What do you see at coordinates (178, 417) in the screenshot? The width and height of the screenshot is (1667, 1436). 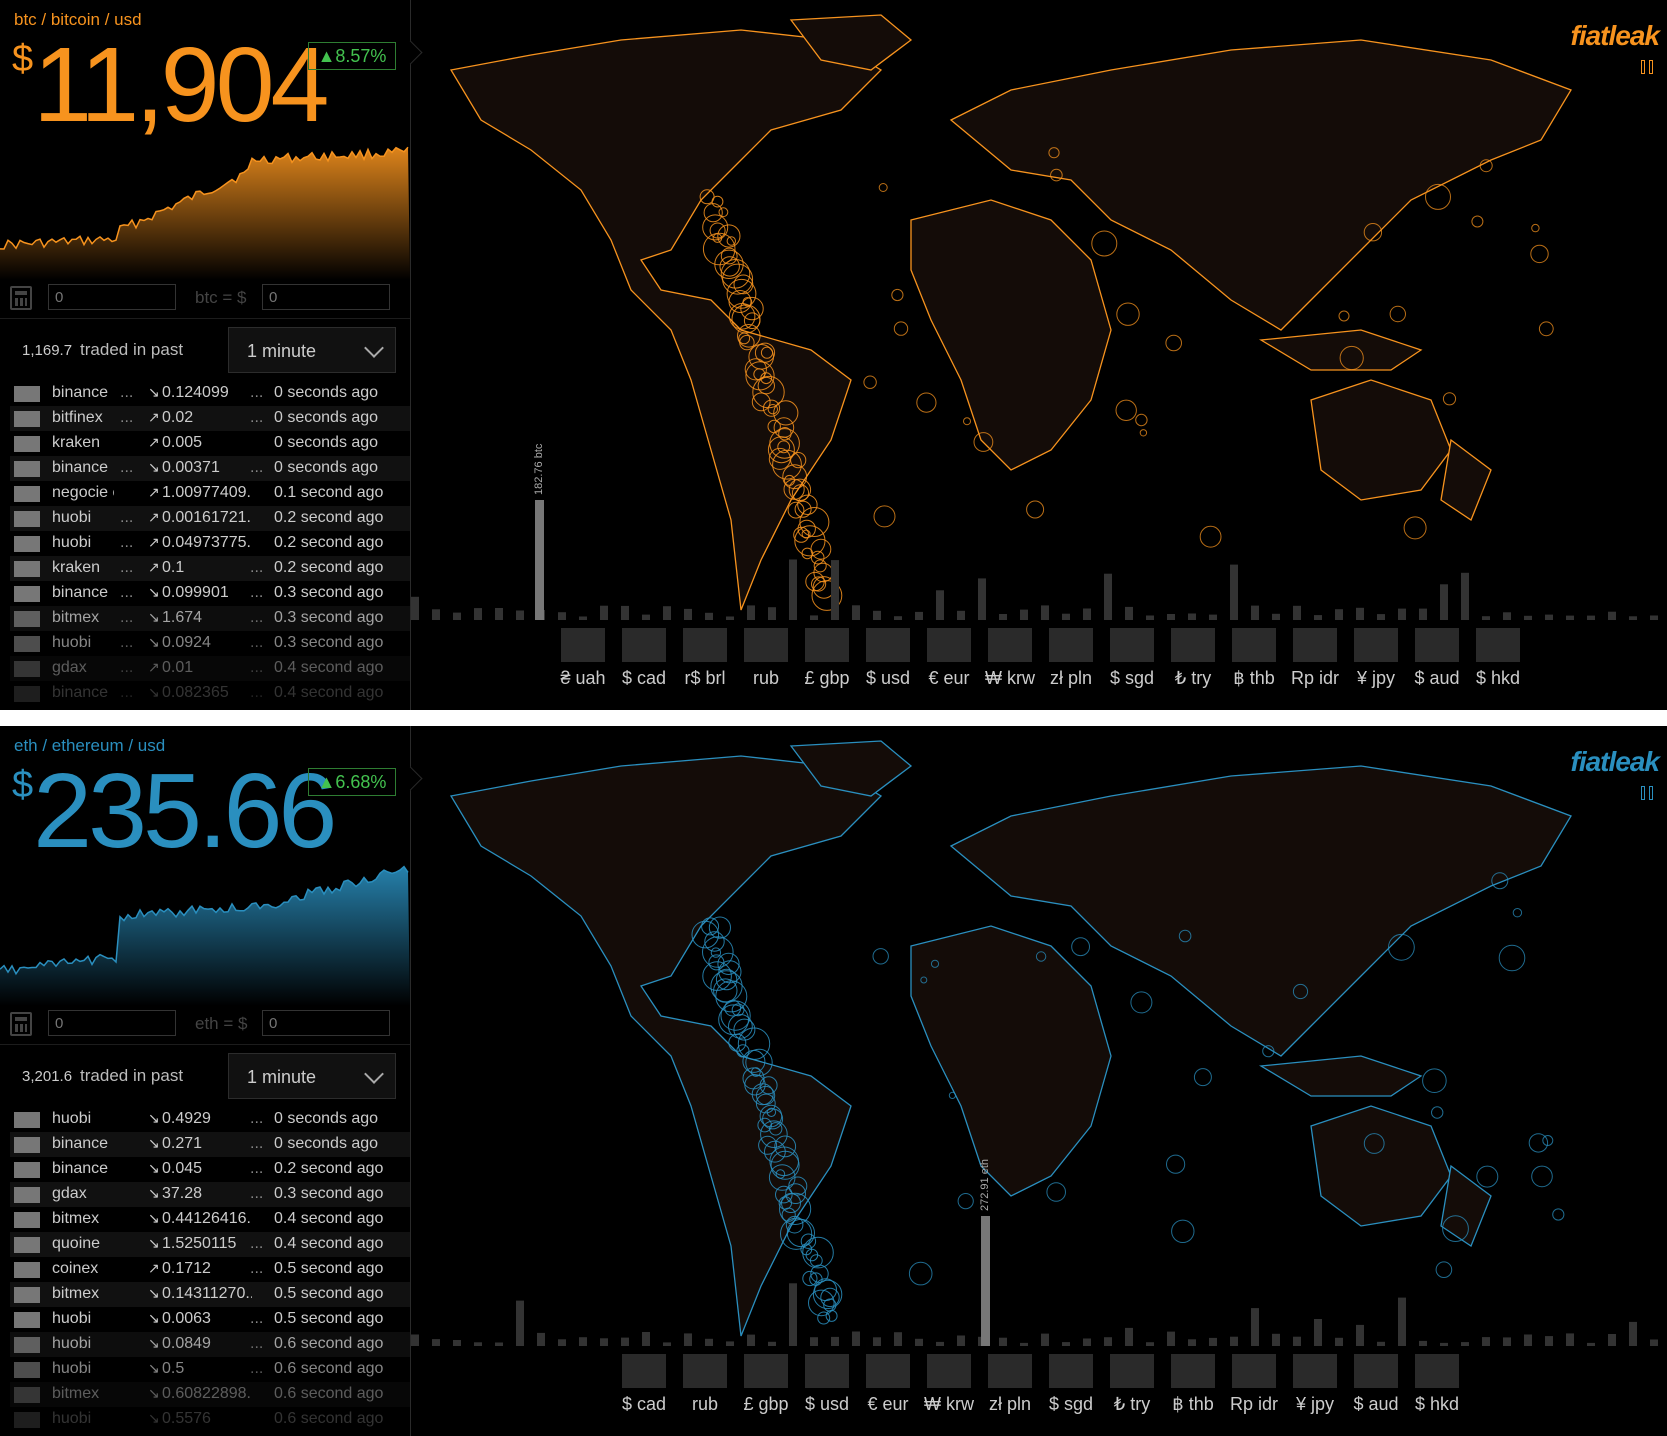 I see `trade-amount: 0.02` at bounding box center [178, 417].